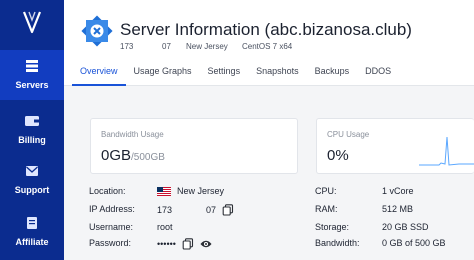 The image size is (474, 260). What do you see at coordinates (165, 210) in the screenshot?
I see `ip-part: 173` at bounding box center [165, 210].